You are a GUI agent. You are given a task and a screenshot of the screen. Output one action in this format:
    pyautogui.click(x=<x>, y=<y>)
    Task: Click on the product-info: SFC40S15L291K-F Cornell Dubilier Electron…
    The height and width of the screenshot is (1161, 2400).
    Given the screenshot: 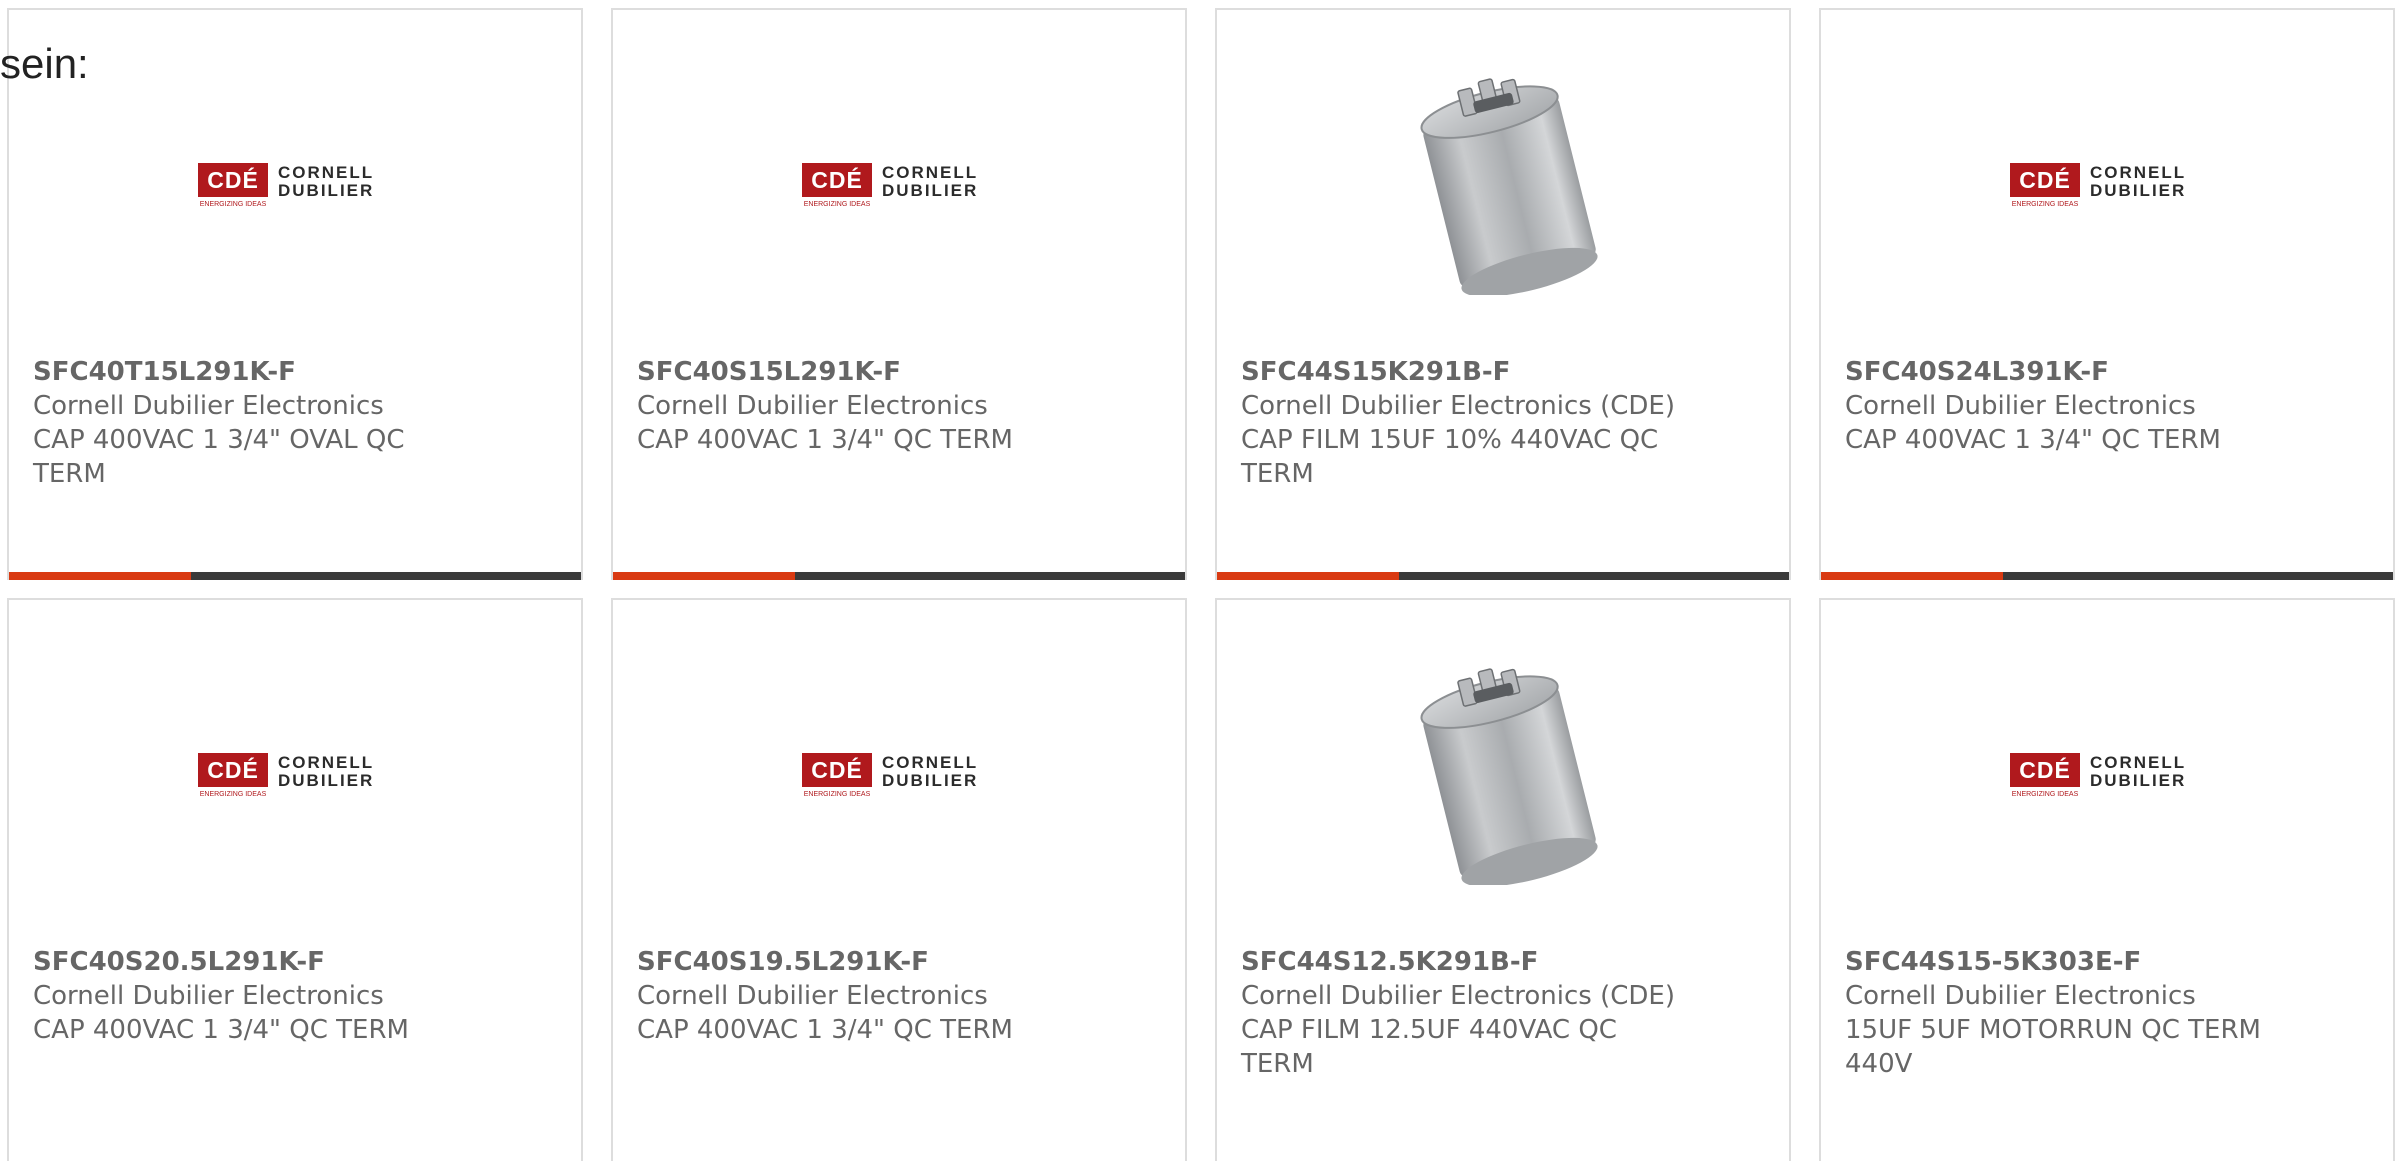 What is the action you would take?
    pyautogui.click(x=897, y=406)
    